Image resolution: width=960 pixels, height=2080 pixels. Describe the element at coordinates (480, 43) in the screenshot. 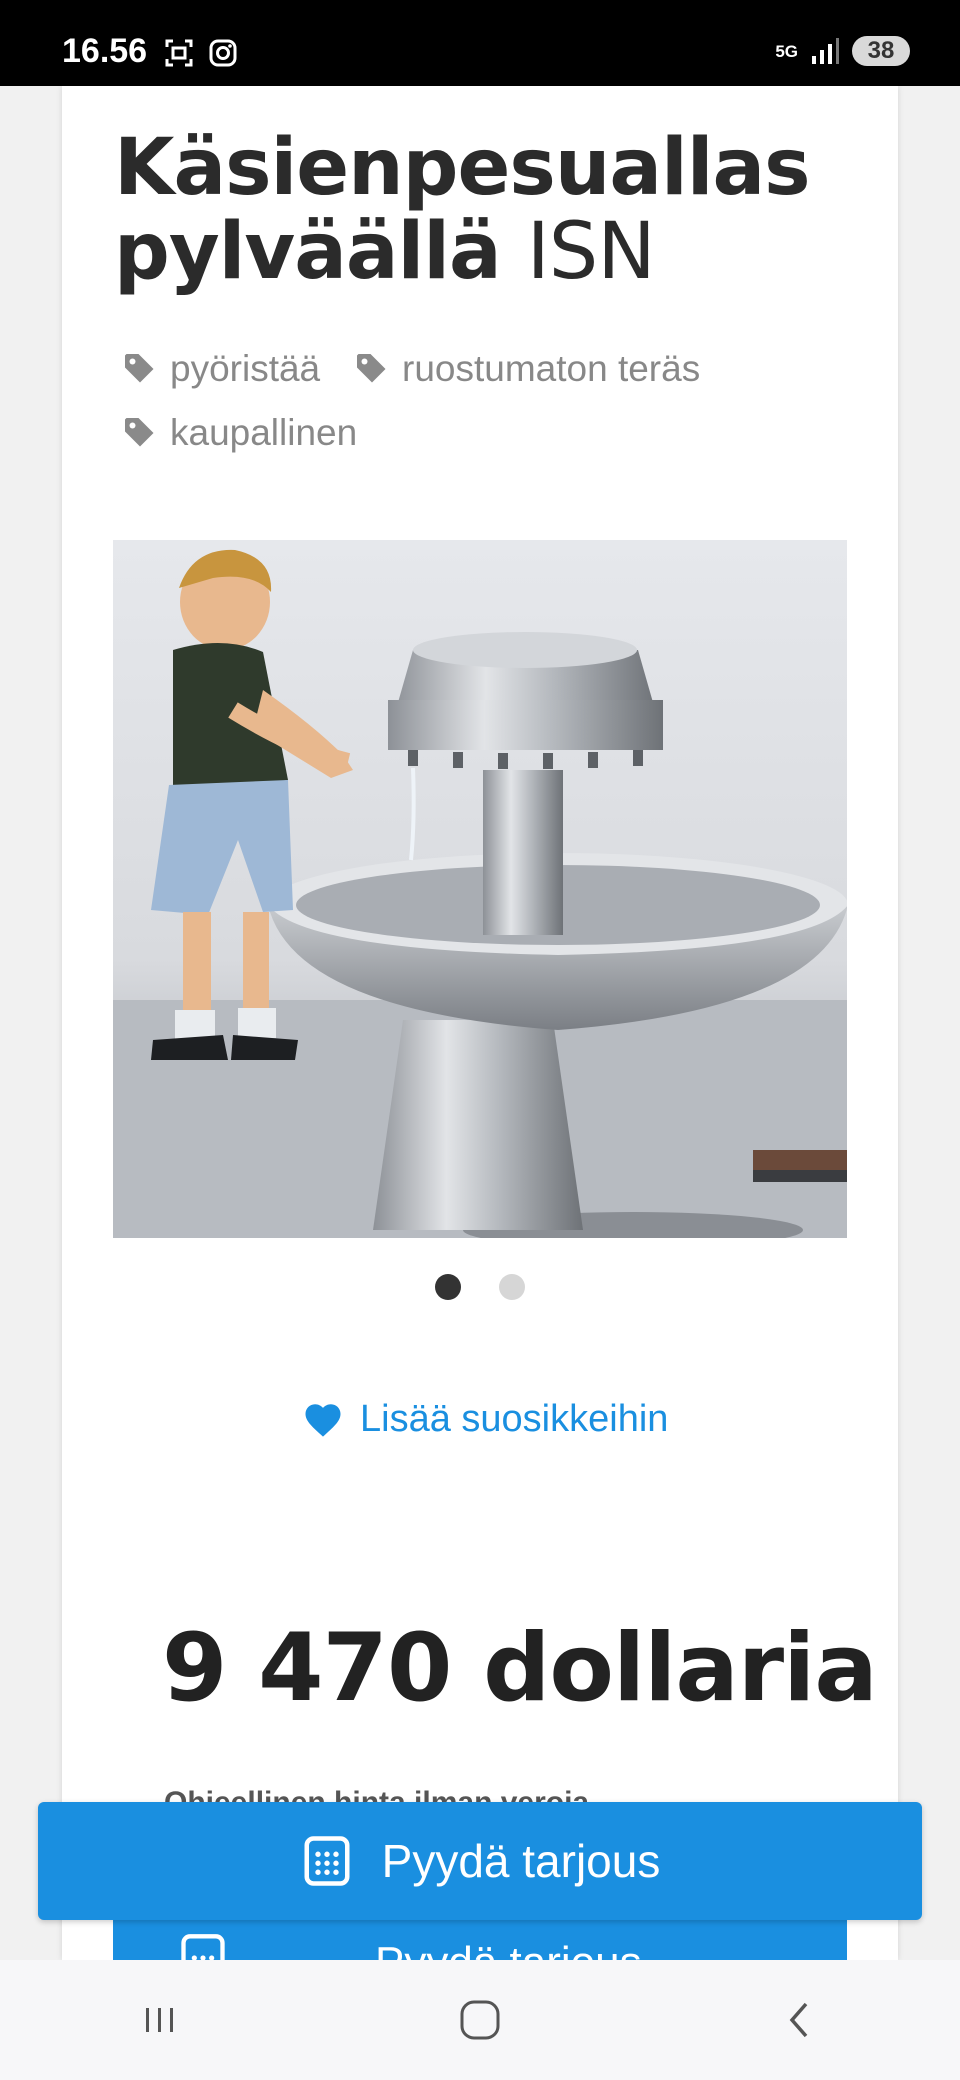

I see `status-bar: 16.56 5G 38` at that location.